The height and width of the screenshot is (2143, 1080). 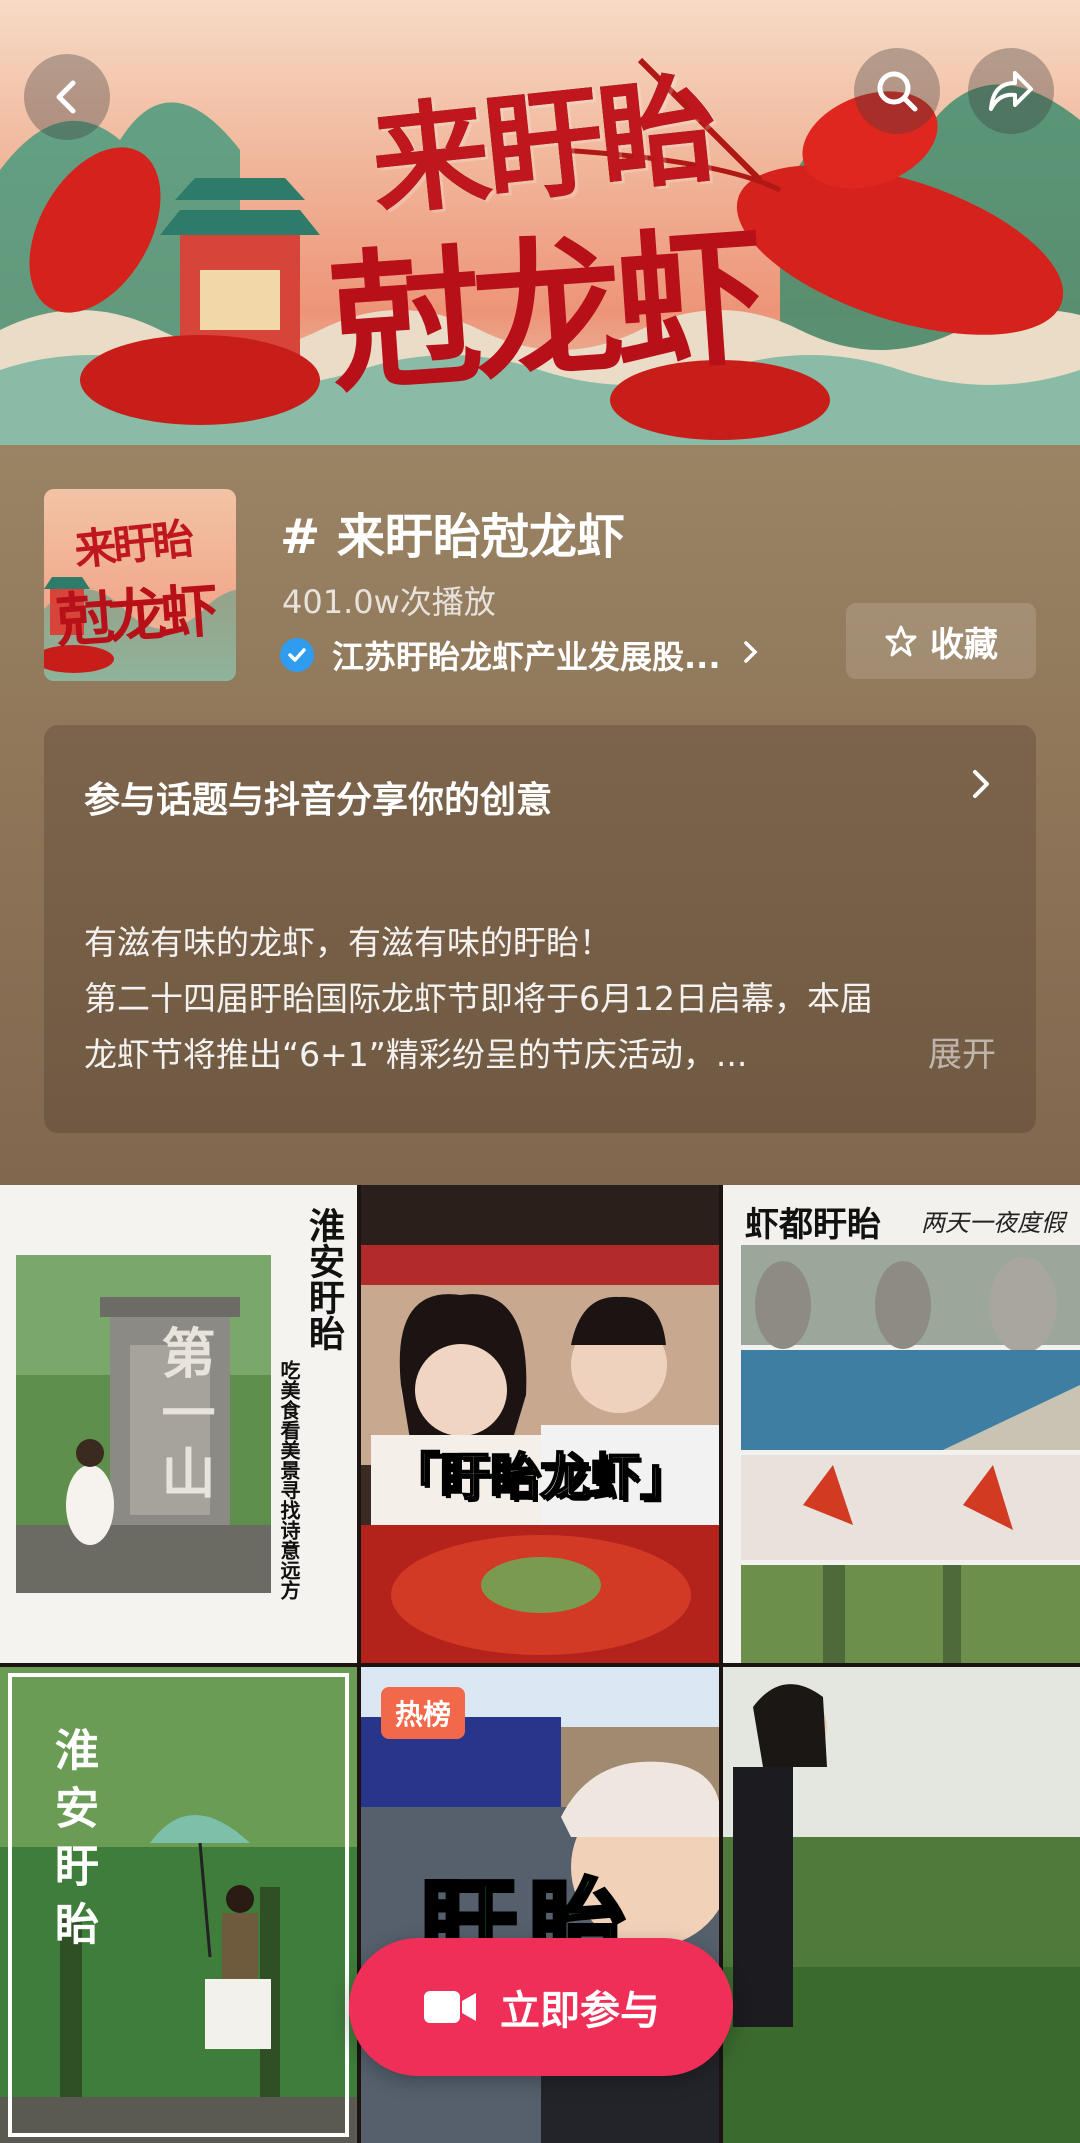 What do you see at coordinates (348, 942) in the screenshot?
I see `description-line: 有滋有味的龙虾，有滋有味的盱眙！` at bounding box center [348, 942].